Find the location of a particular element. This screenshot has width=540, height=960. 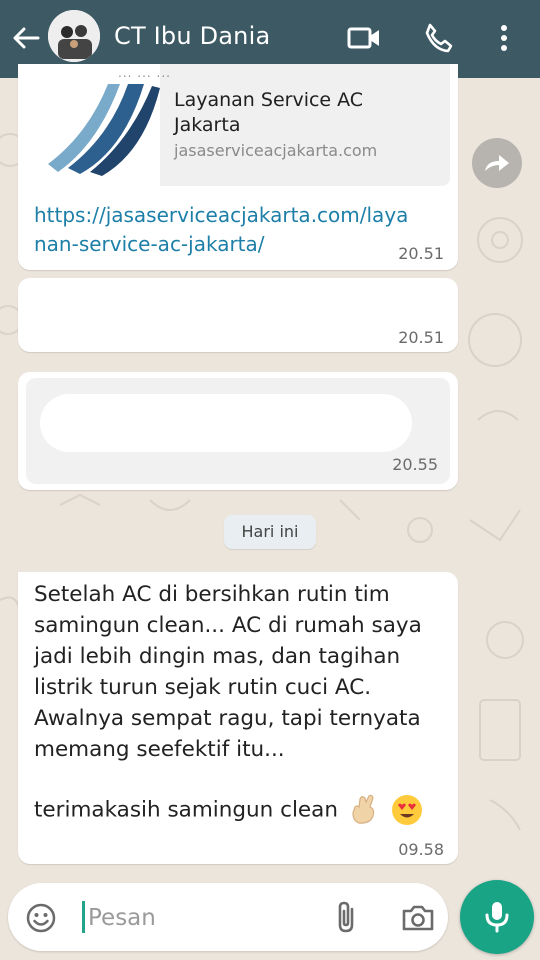

phone-call-icon is located at coordinates (438, 38).